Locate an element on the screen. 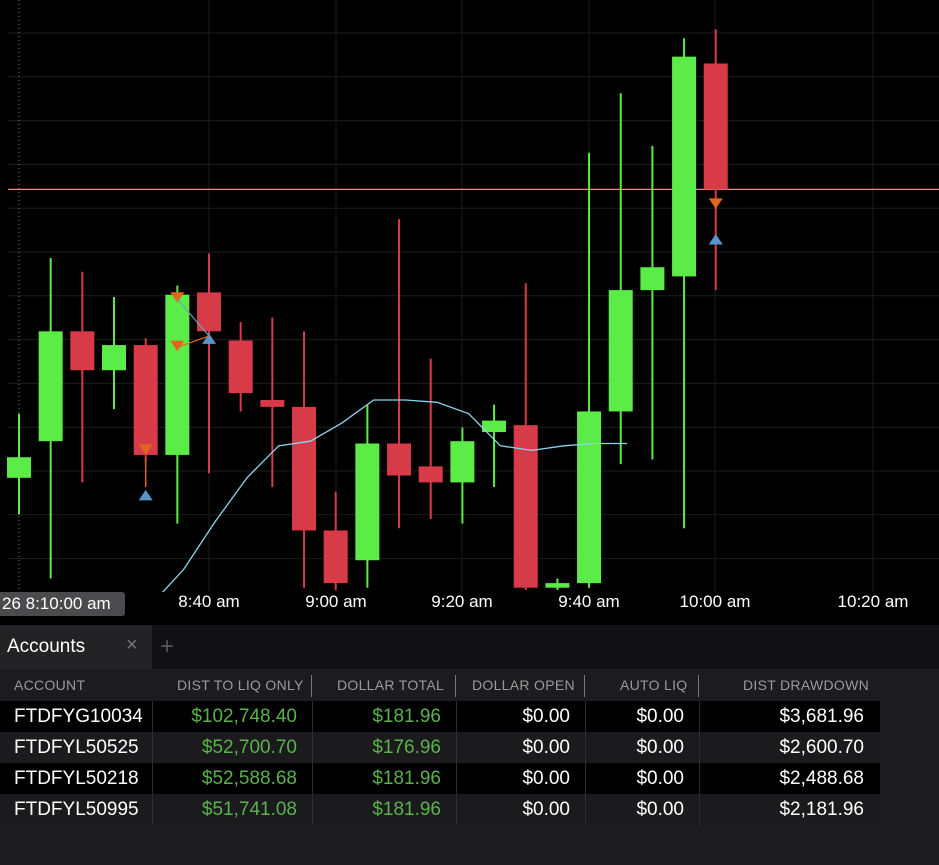 The image size is (939, 865). dollar-total-value: $176.96 is located at coordinates (406, 747).